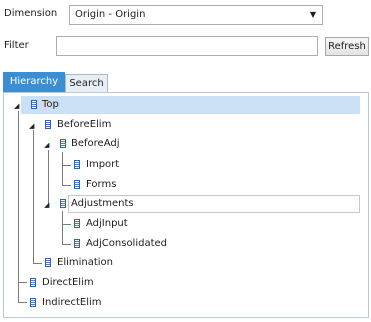 Image resolution: width=371 pixels, height=322 pixels. What do you see at coordinates (31, 13) in the screenshot?
I see `dimension-label: Dimension` at bounding box center [31, 13].